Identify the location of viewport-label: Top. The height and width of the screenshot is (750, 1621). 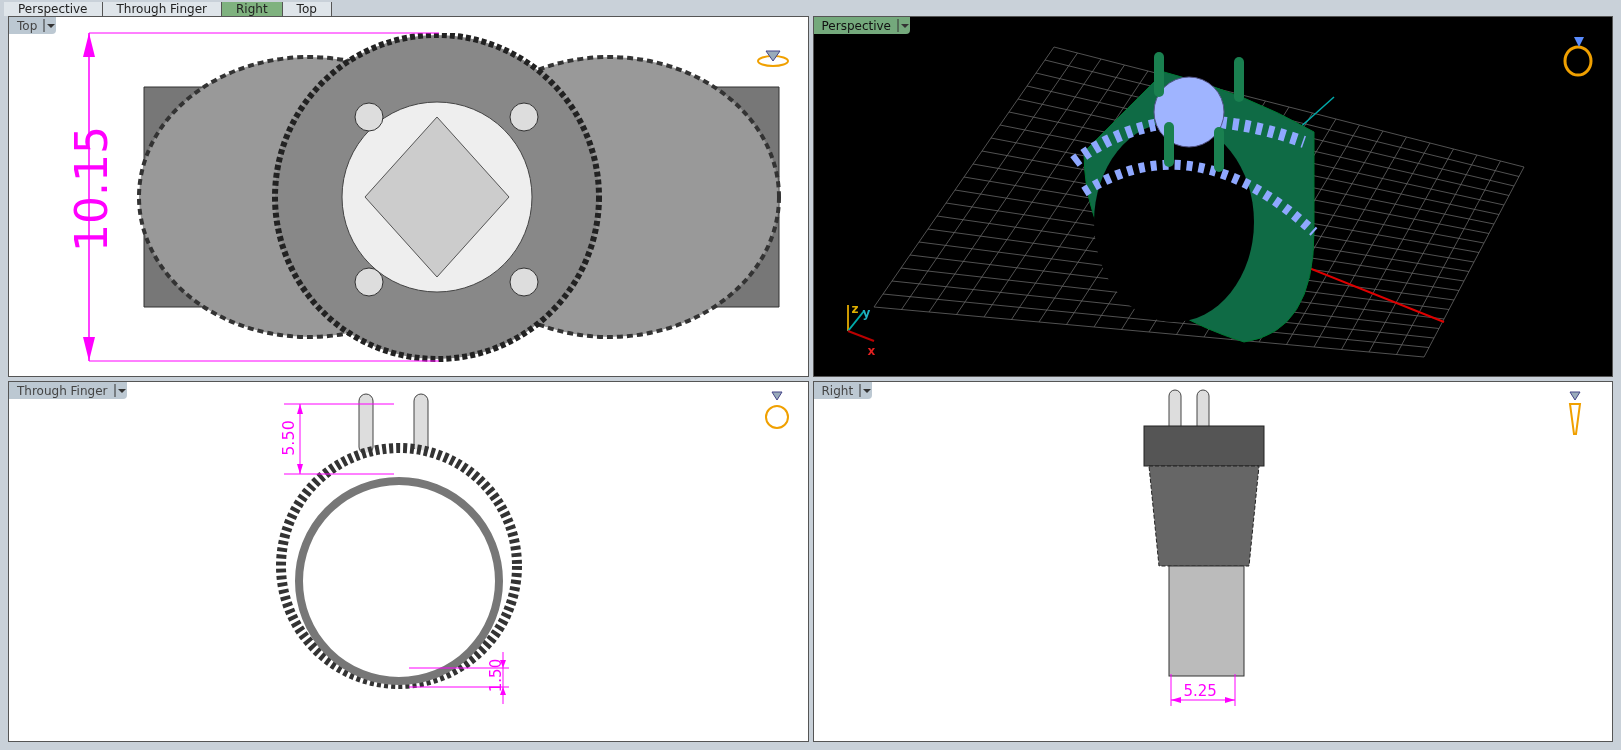
(33, 25).